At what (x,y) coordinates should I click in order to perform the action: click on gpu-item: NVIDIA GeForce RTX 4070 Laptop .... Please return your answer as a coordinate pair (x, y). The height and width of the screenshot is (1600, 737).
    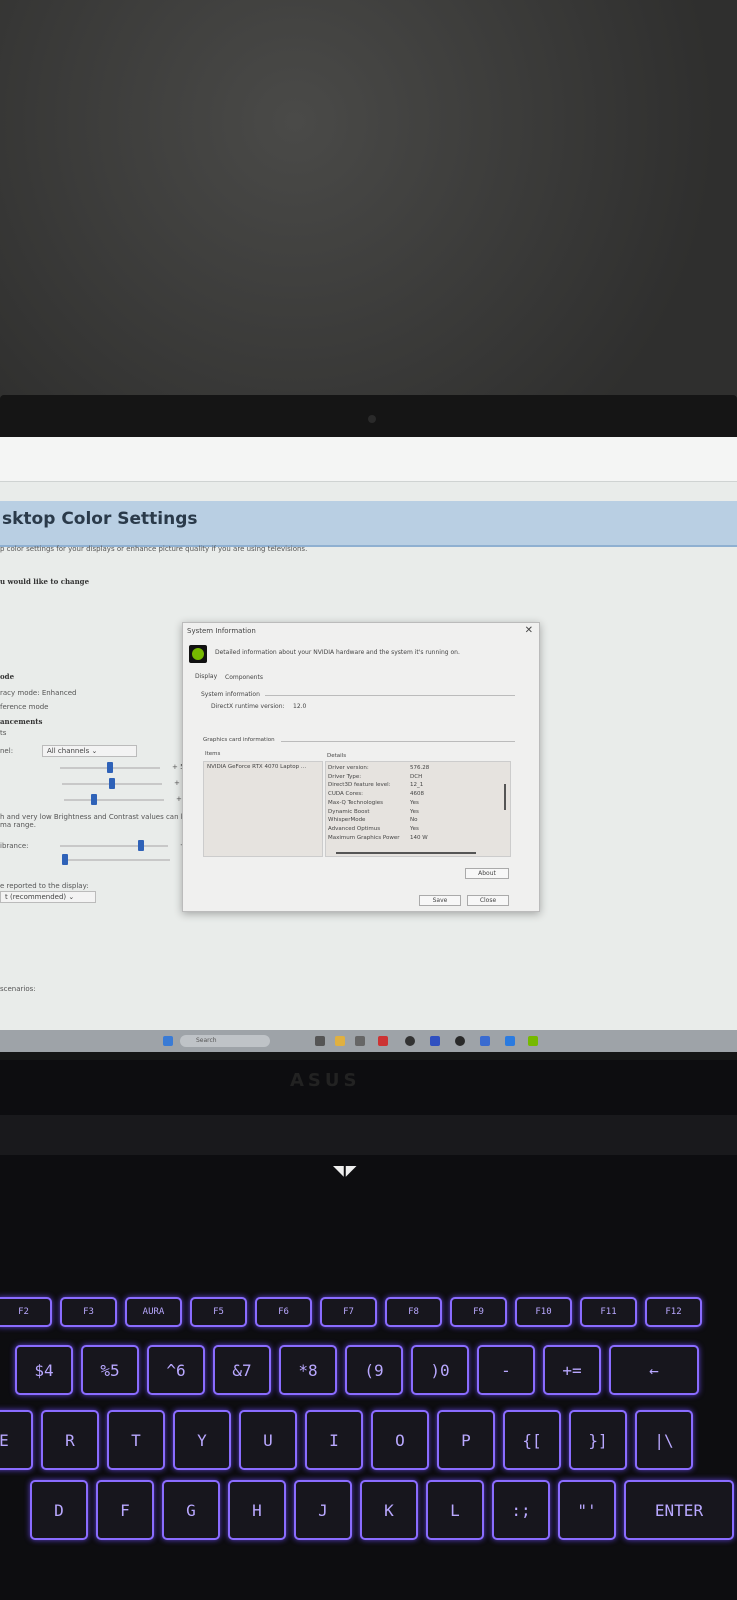
    Looking at the image, I should click on (256, 767).